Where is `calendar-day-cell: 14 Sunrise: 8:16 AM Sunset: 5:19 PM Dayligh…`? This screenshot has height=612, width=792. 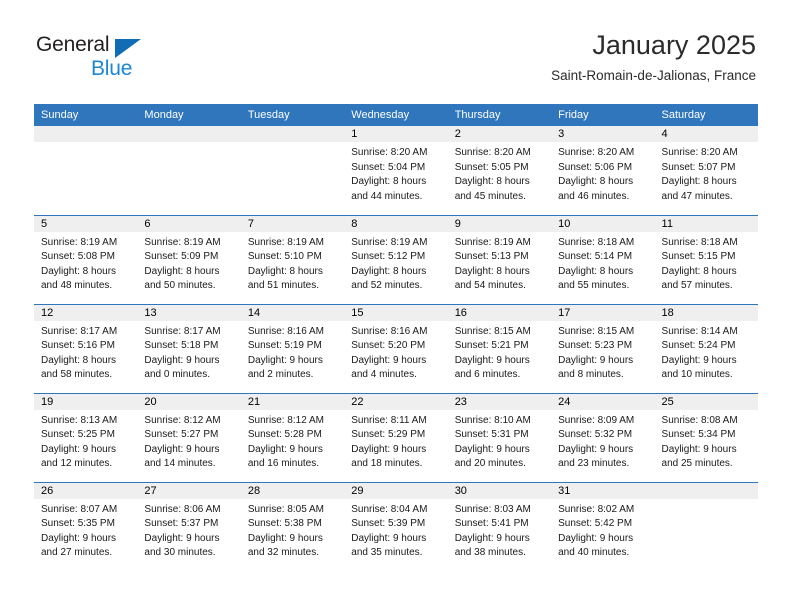
calendar-day-cell: 14 Sunrise: 8:16 AM Sunset: 5:19 PM Dayligh… is located at coordinates (292, 348).